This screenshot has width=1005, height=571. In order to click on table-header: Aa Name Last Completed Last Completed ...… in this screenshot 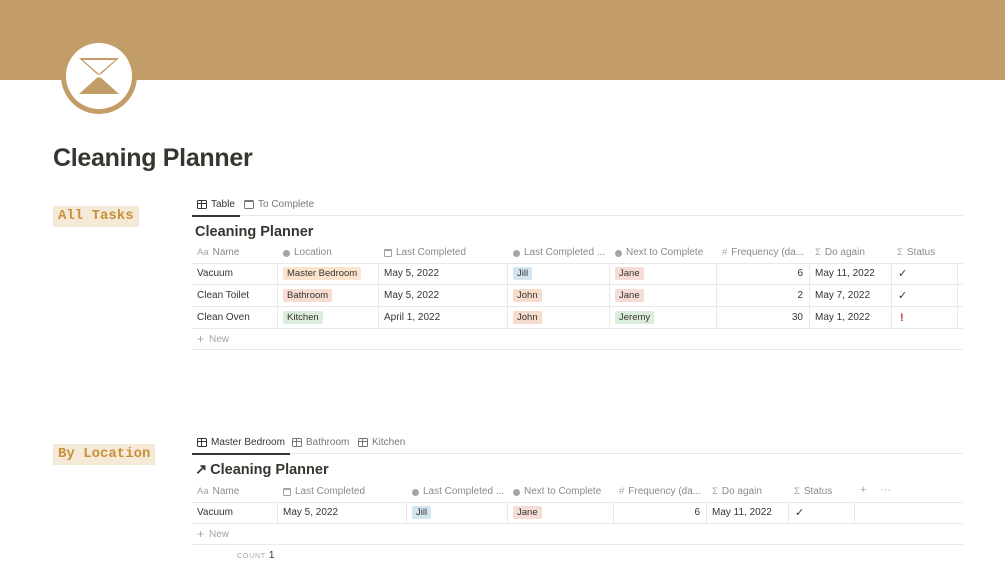, I will do `click(577, 492)`.